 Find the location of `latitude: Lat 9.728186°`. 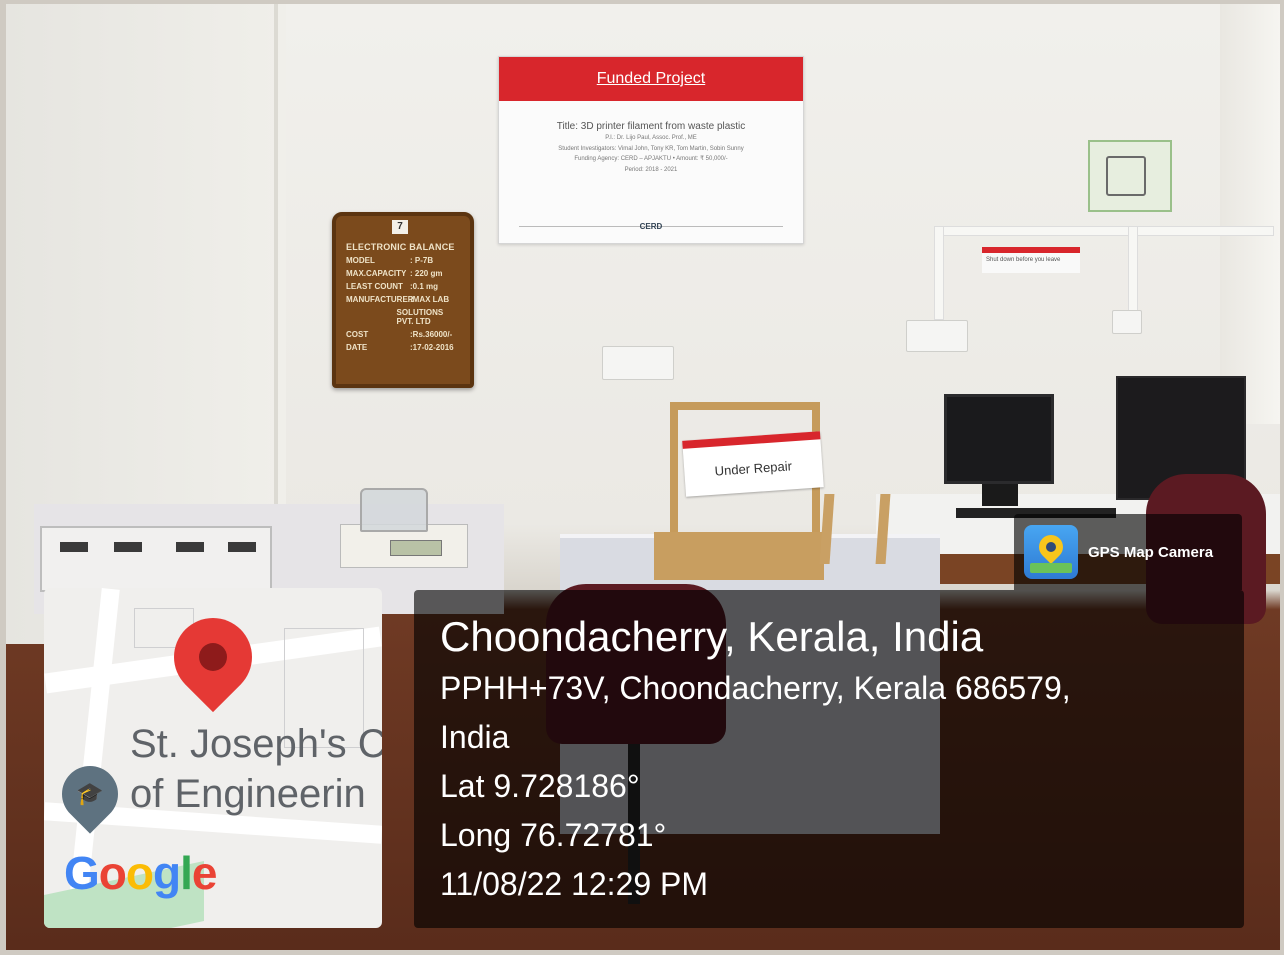

latitude: Lat 9.728186° is located at coordinates (540, 786).